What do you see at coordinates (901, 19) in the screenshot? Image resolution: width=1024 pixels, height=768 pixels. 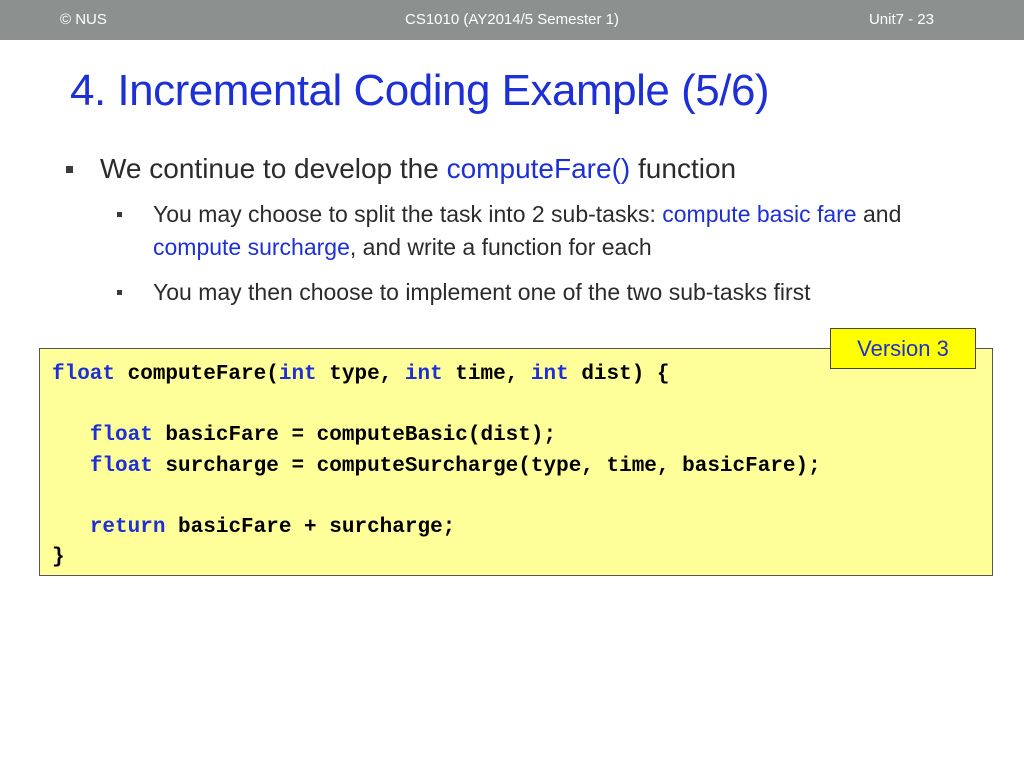 I see `slide-number: Unit7 - 23` at bounding box center [901, 19].